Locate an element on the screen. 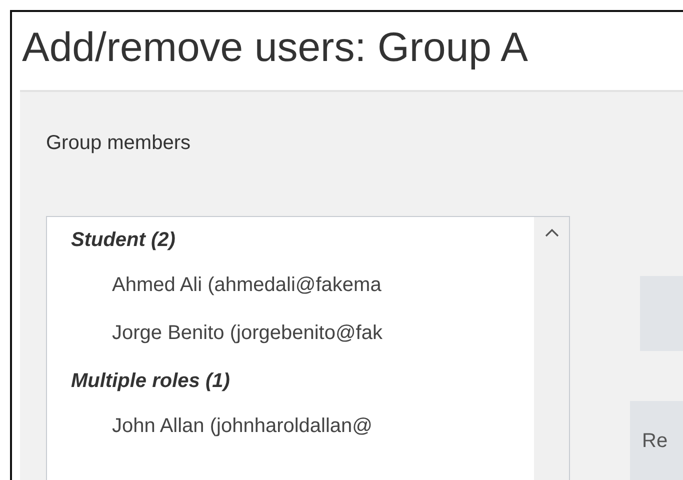 Image resolution: width=683 pixels, height=480 pixels. remove-button: Re is located at coordinates (656, 440).